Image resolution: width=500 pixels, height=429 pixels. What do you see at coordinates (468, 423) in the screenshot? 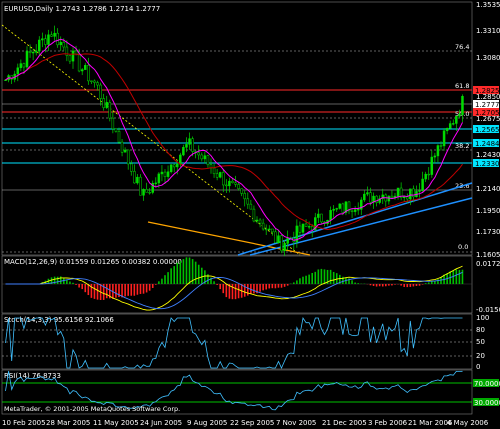
I see `date-label: 4 May 2006` at bounding box center [468, 423].